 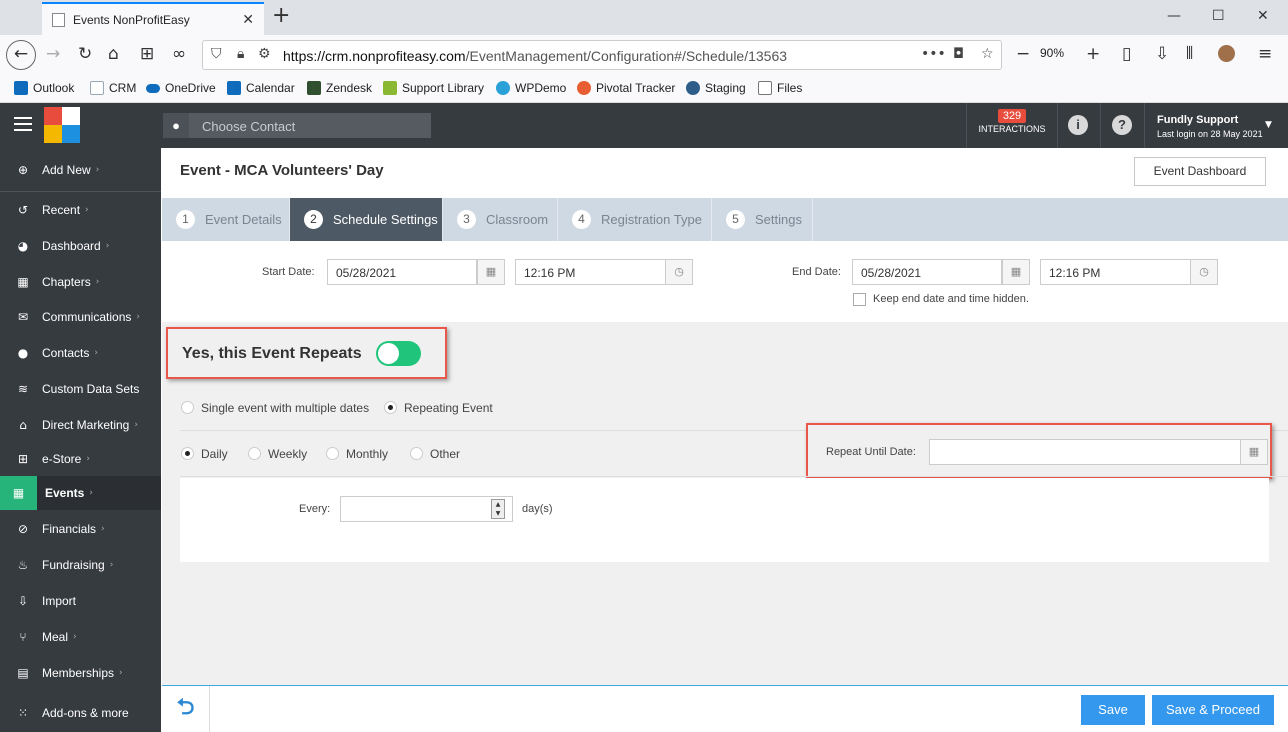 What do you see at coordinates (53, 54) in the screenshot?
I see `forward-arrow-icon: →` at bounding box center [53, 54].